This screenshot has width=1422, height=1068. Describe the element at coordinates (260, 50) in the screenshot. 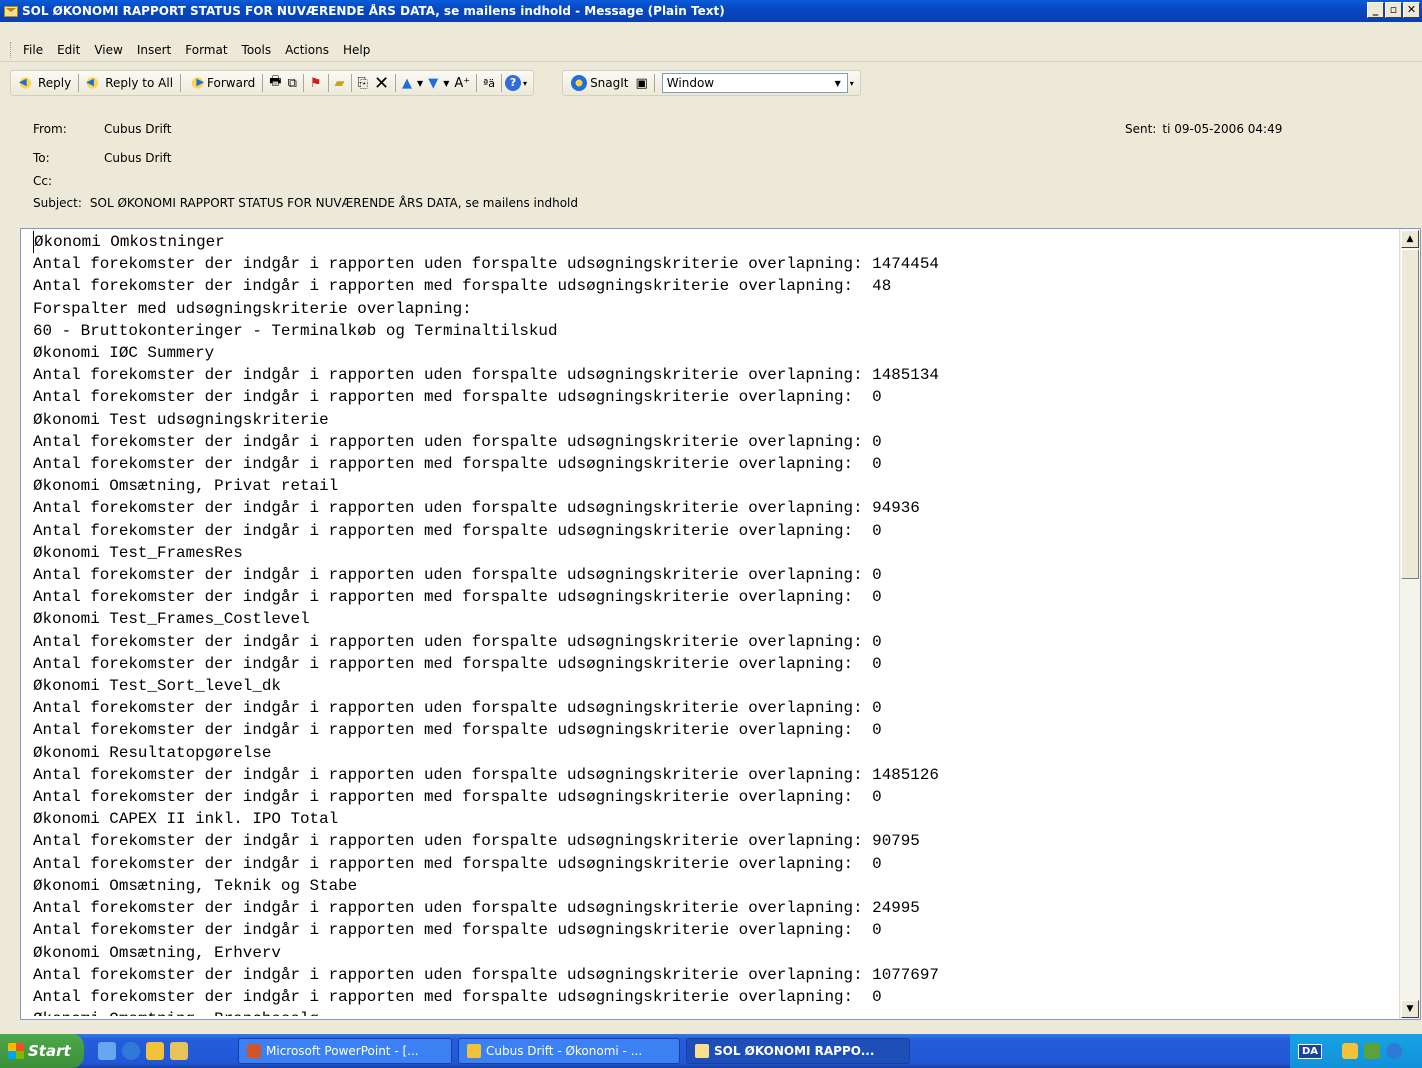

I see `menu-tools: Tools` at that location.